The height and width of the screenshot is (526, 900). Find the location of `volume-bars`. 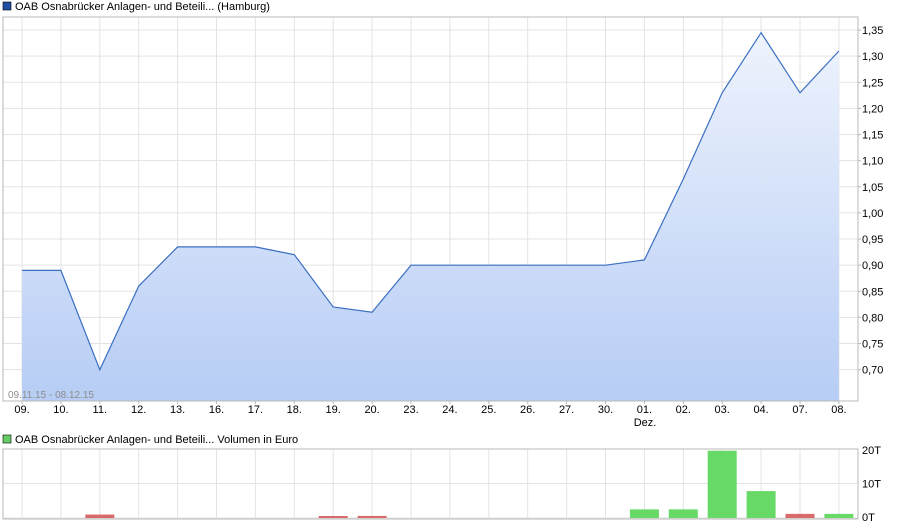

volume-bars is located at coordinates (469, 484).